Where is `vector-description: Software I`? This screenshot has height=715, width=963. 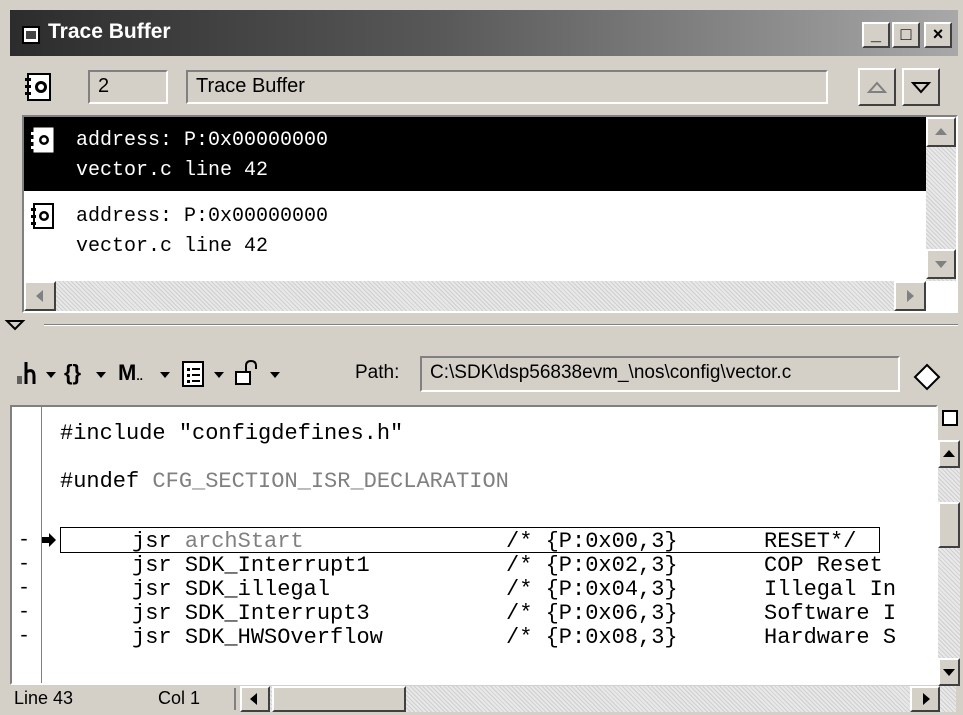 vector-description: Software I is located at coordinates (830, 613).